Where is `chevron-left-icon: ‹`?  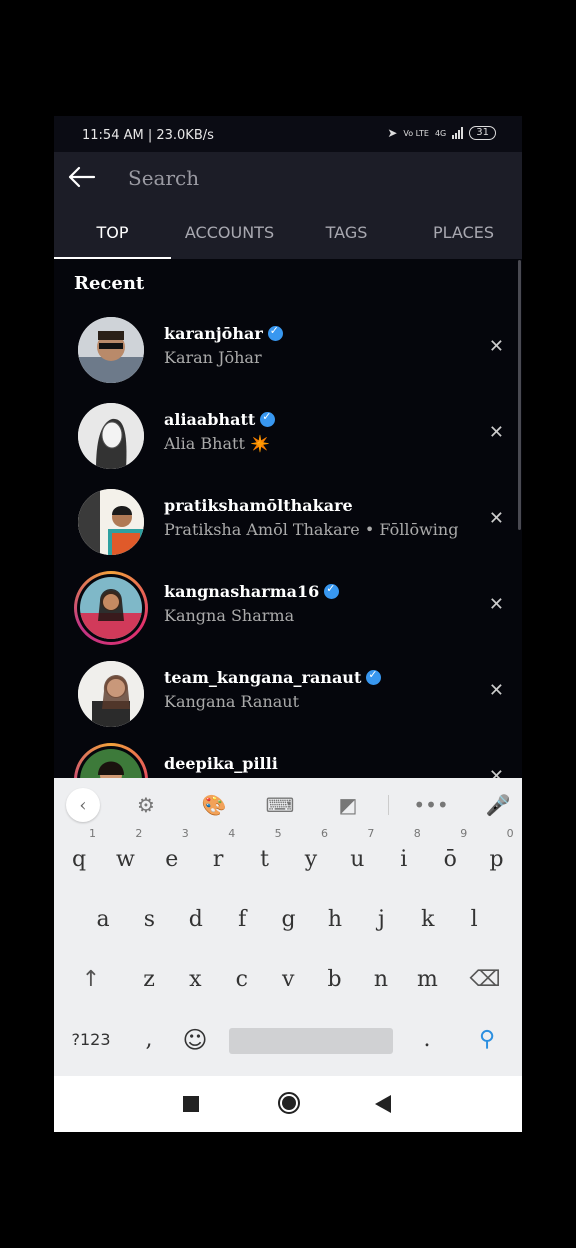
chevron-left-icon: ‹ is located at coordinates (83, 805).